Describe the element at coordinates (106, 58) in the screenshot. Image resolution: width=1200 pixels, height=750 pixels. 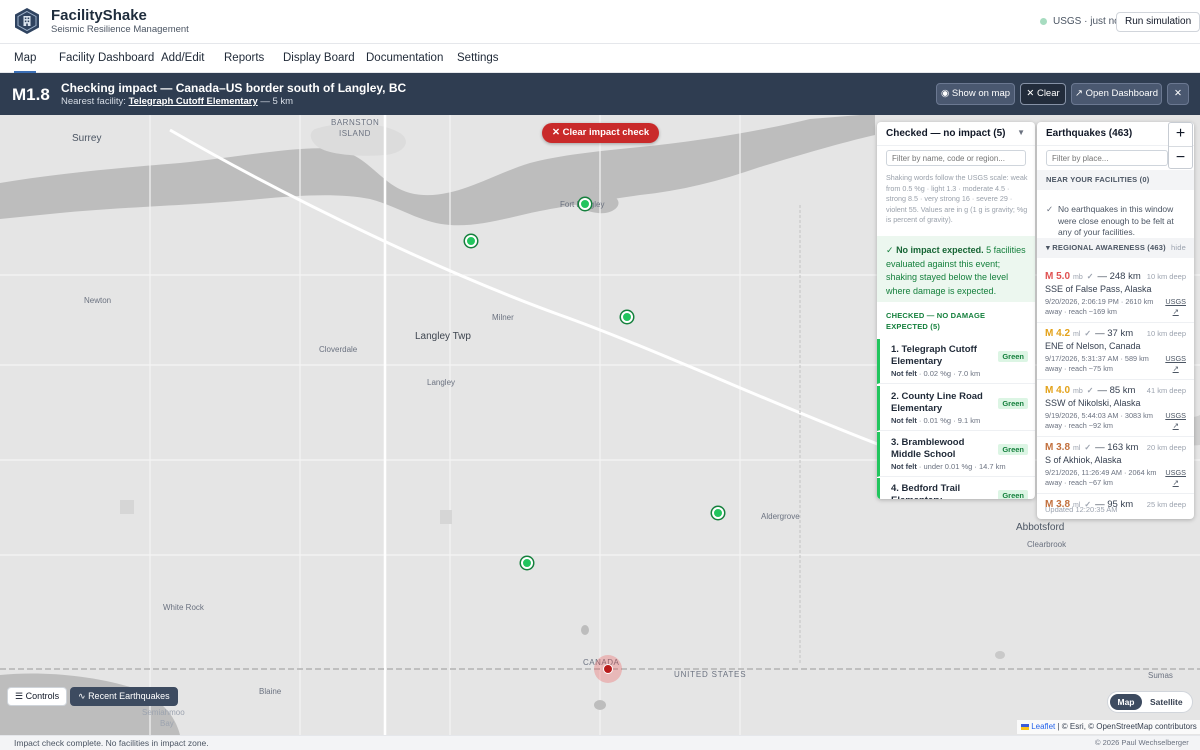
I see `tab-facility-dashboard: Facility Dashboard` at that location.